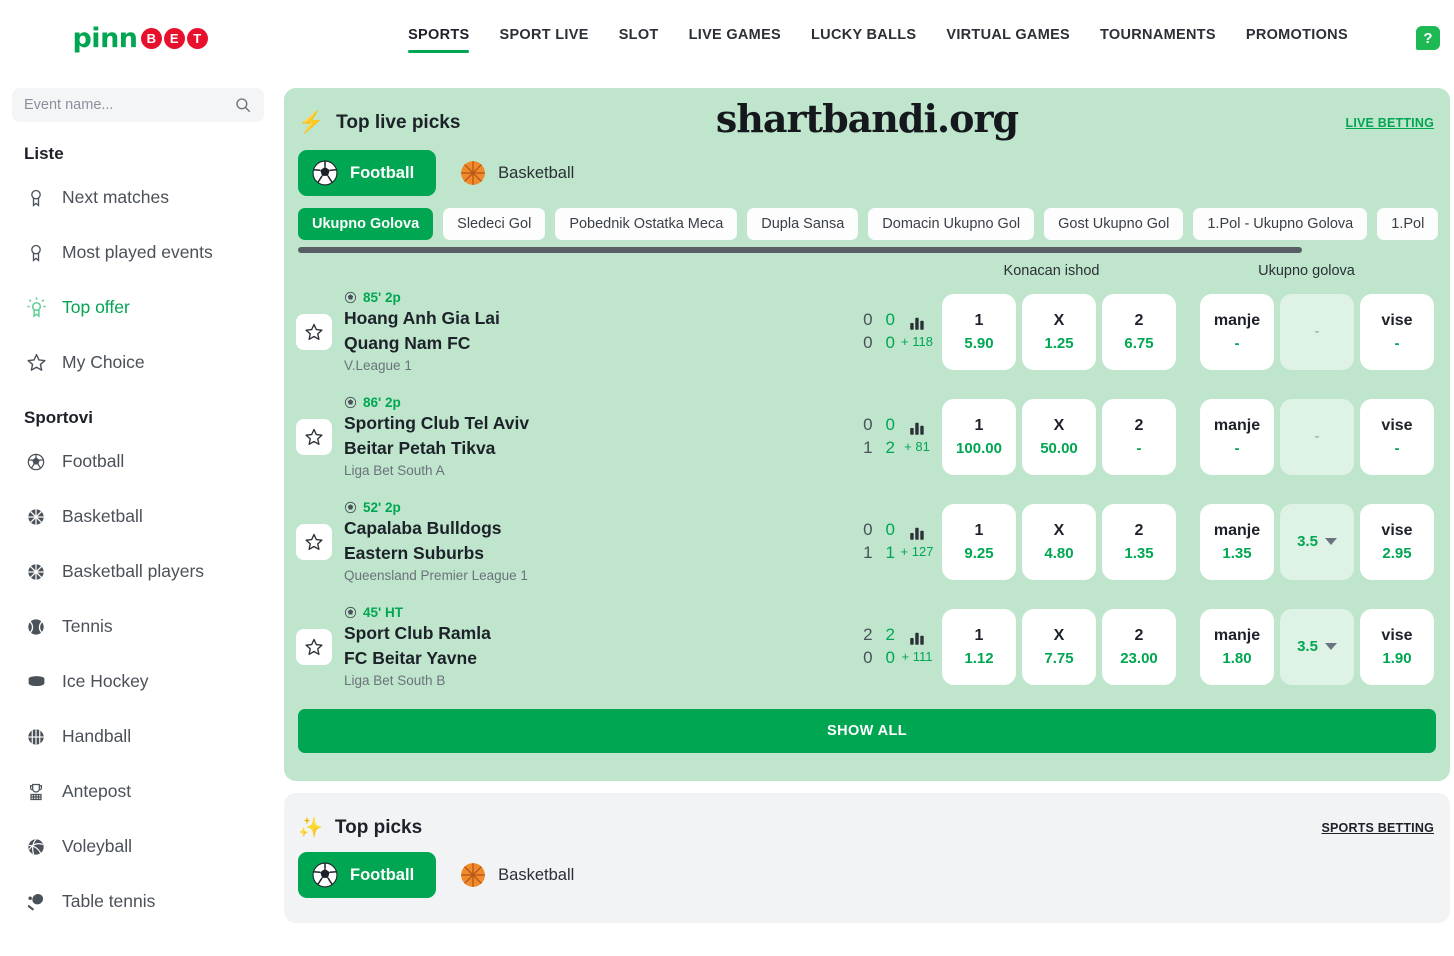  What do you see at coordinates (898, 331) in the screenshot?
I see `score-block: 0 0 0 0 + 118` at bounding box center [898, 331].